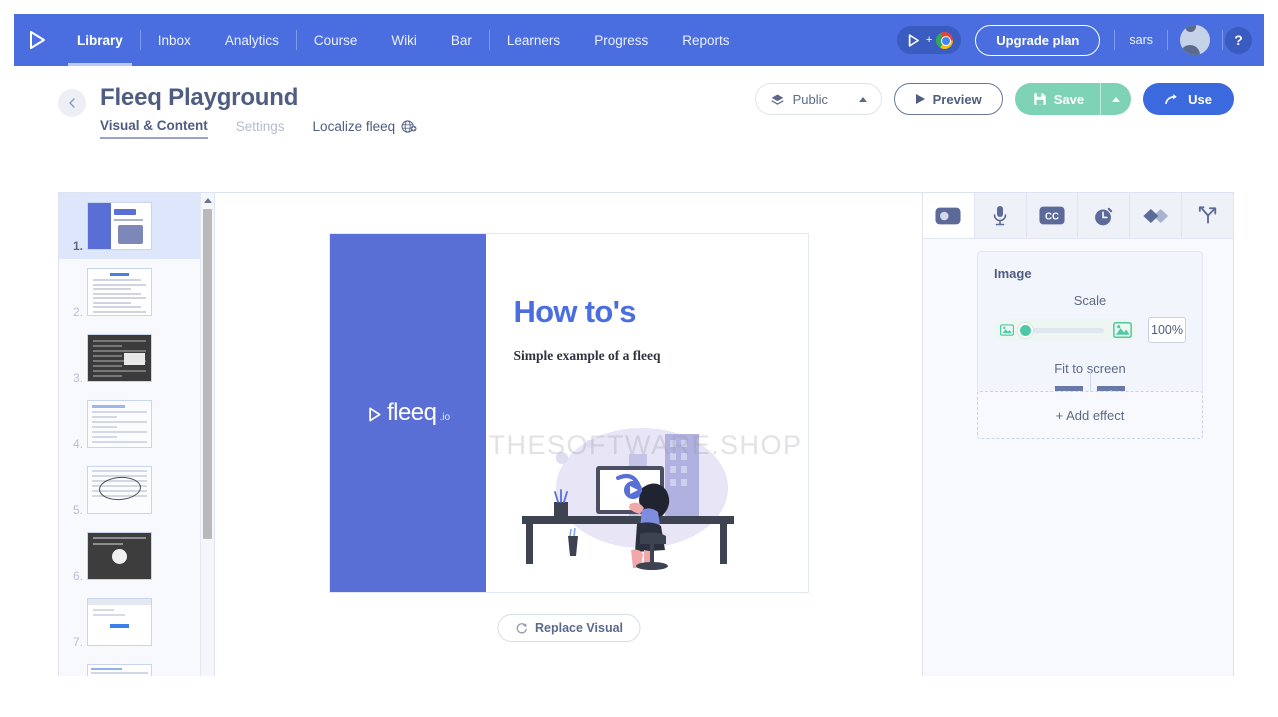 This screenshot has width=1278, height=717. I want to click on scale-slider-thumb, so click(1025, 330).